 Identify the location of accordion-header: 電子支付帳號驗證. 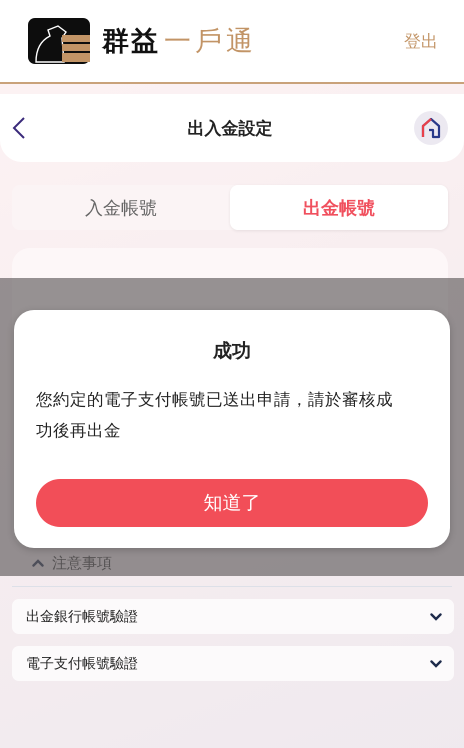
(233, 663).